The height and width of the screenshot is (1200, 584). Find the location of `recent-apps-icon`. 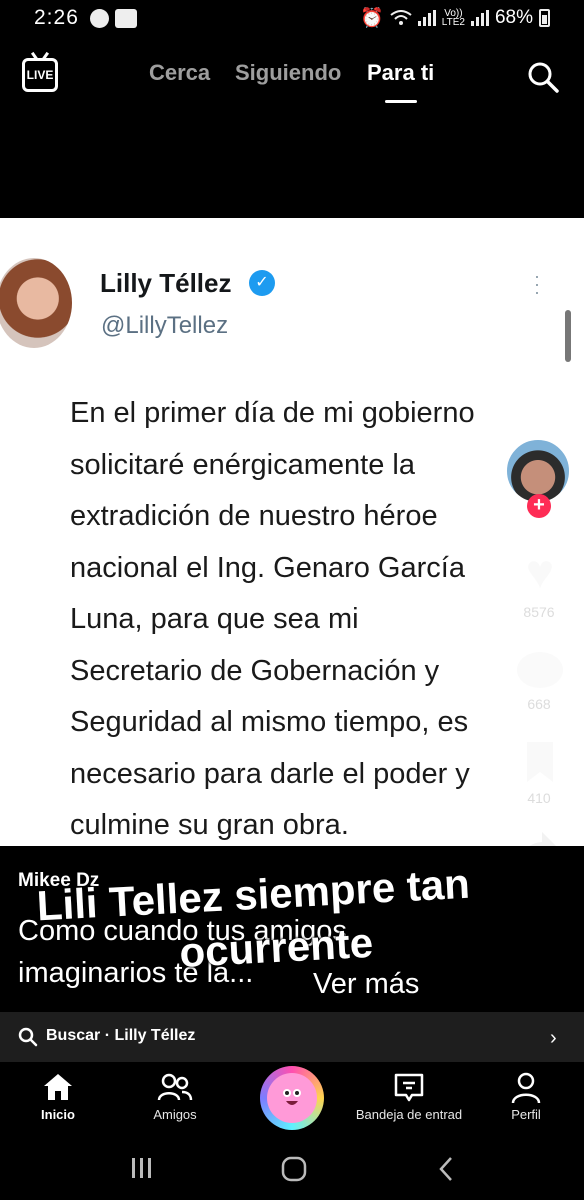

recent-apps-icon is located at coordinates (142, 1168).